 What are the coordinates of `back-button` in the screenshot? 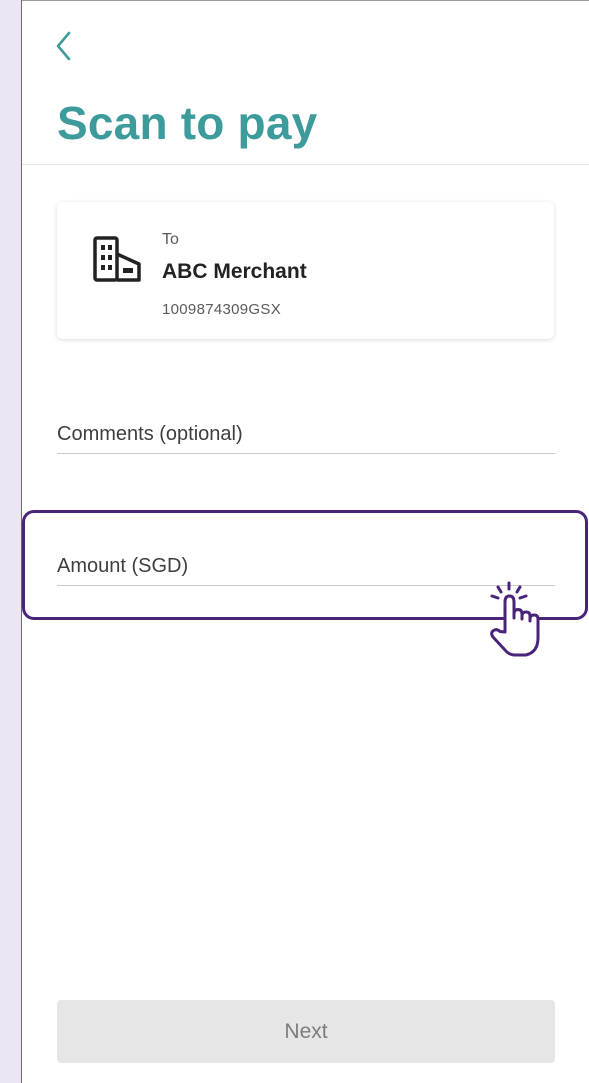 It's located at (65, 46).